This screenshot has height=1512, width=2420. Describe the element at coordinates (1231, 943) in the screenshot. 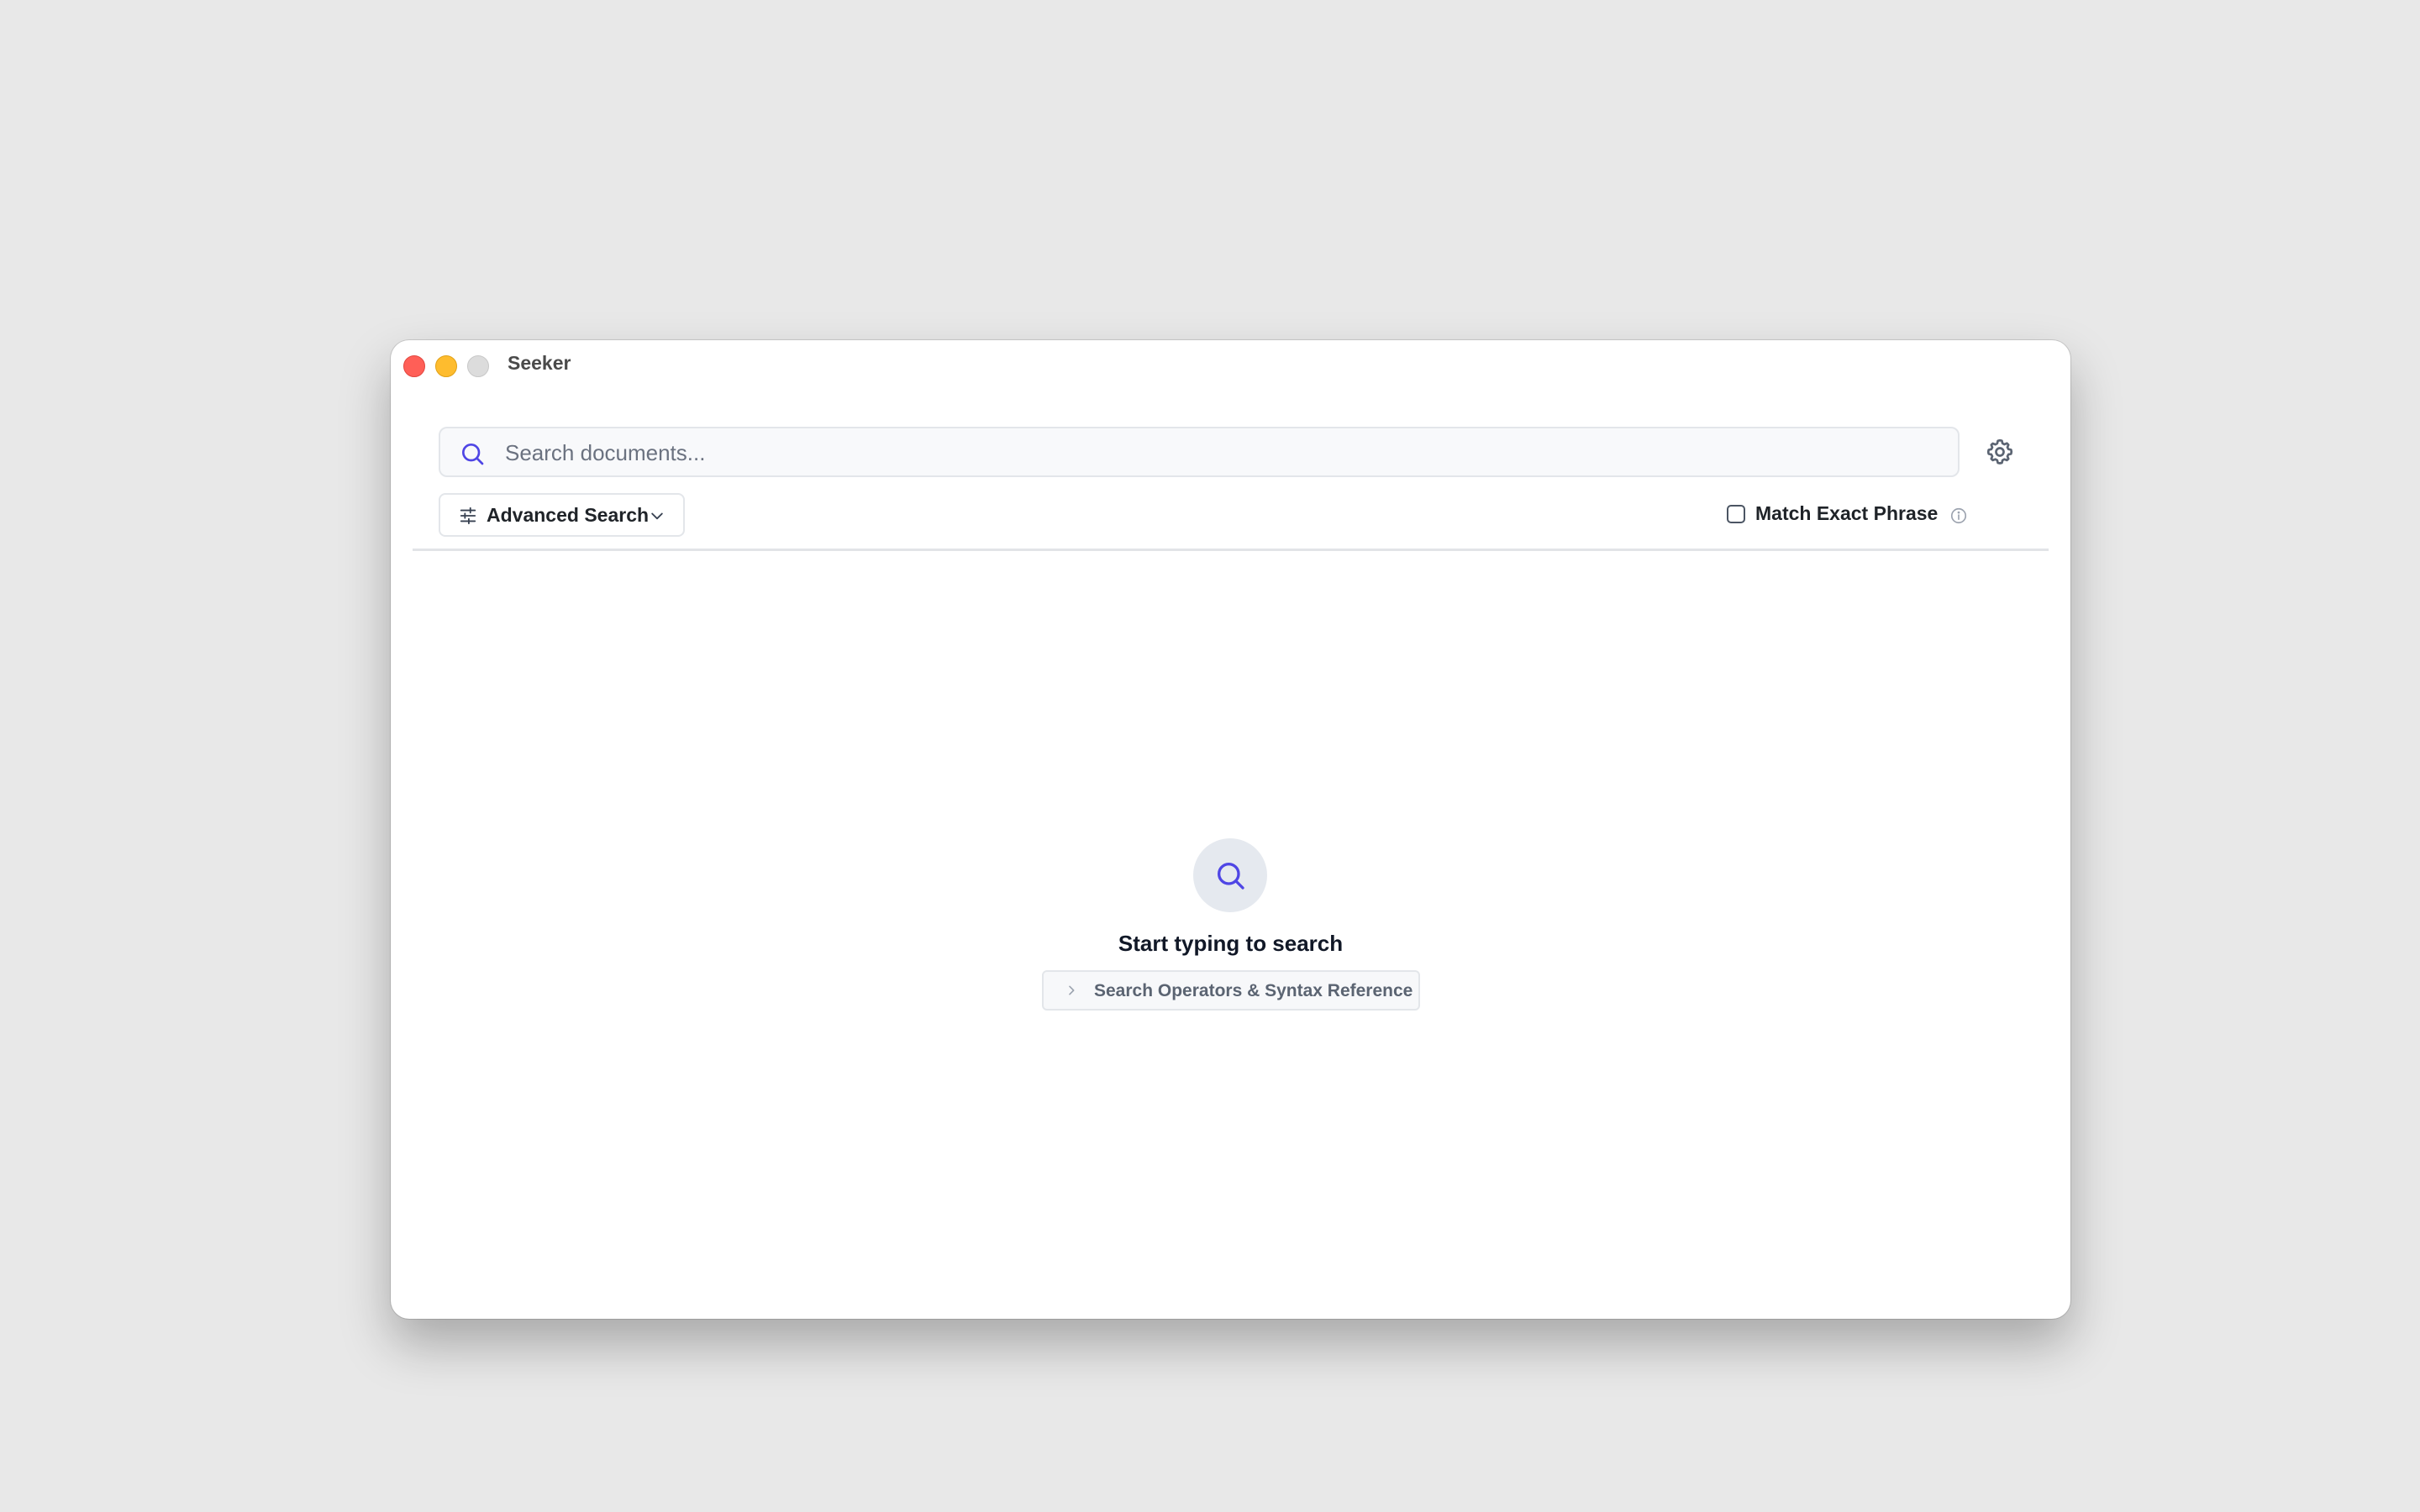

I see `empty-state-title: Start typing to search` at that location.